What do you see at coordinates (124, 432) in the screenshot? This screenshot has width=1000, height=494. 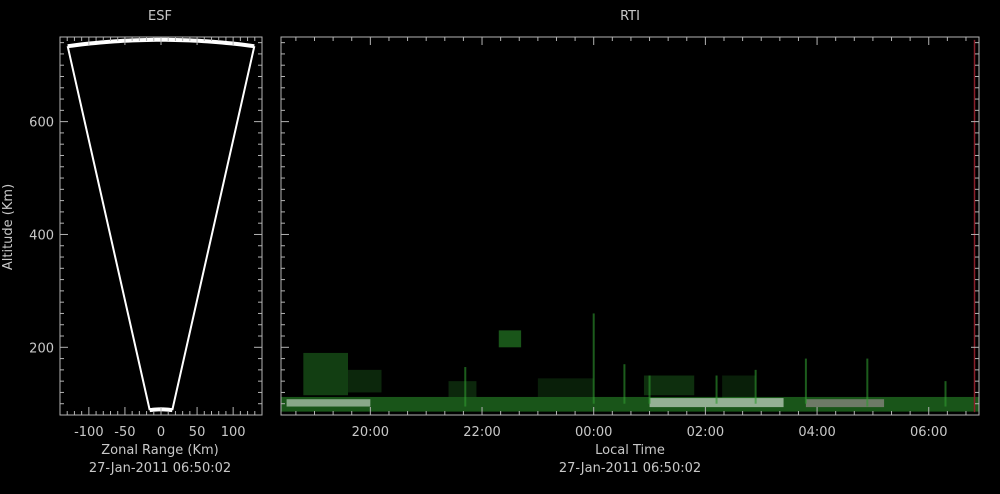 I see `esf-x-tick-label: -50` at bounding box center [124, 432].